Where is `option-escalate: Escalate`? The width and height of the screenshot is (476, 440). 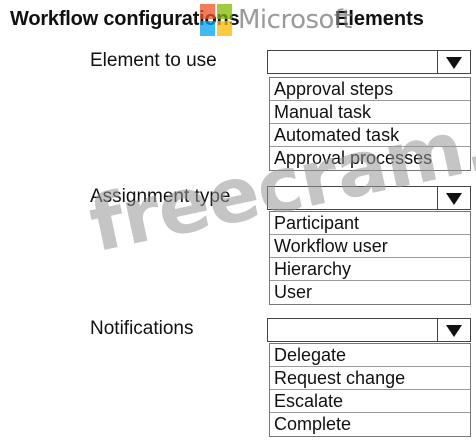
option-escalate: Escalate is located at coordinates (370, 401).